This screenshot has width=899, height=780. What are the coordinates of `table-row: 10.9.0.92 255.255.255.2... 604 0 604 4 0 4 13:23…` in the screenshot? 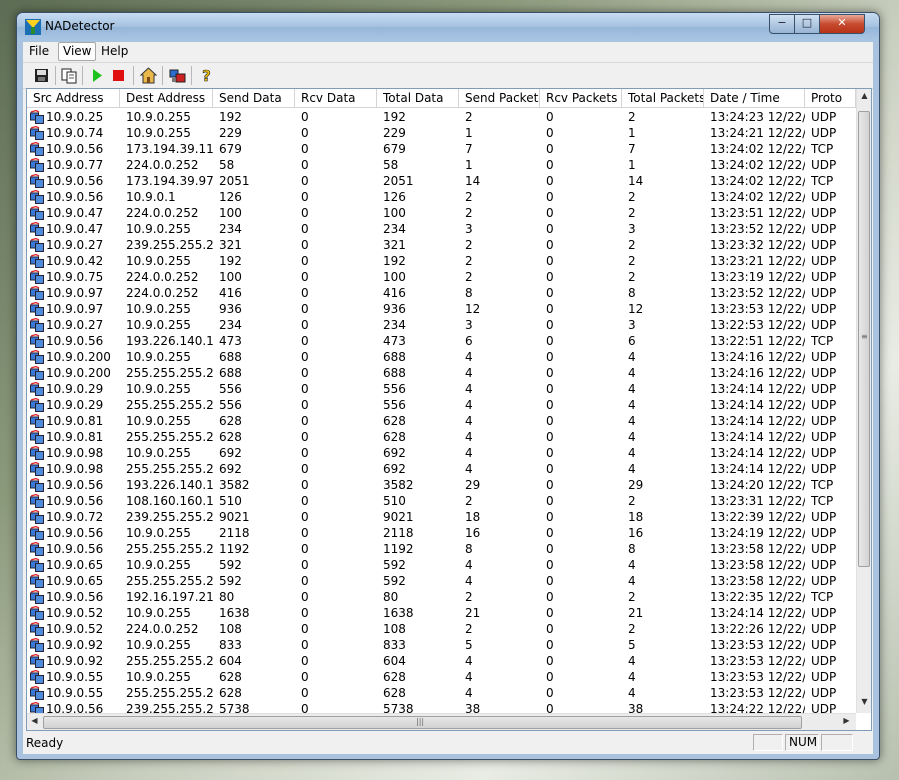 It's located at (441, 661).